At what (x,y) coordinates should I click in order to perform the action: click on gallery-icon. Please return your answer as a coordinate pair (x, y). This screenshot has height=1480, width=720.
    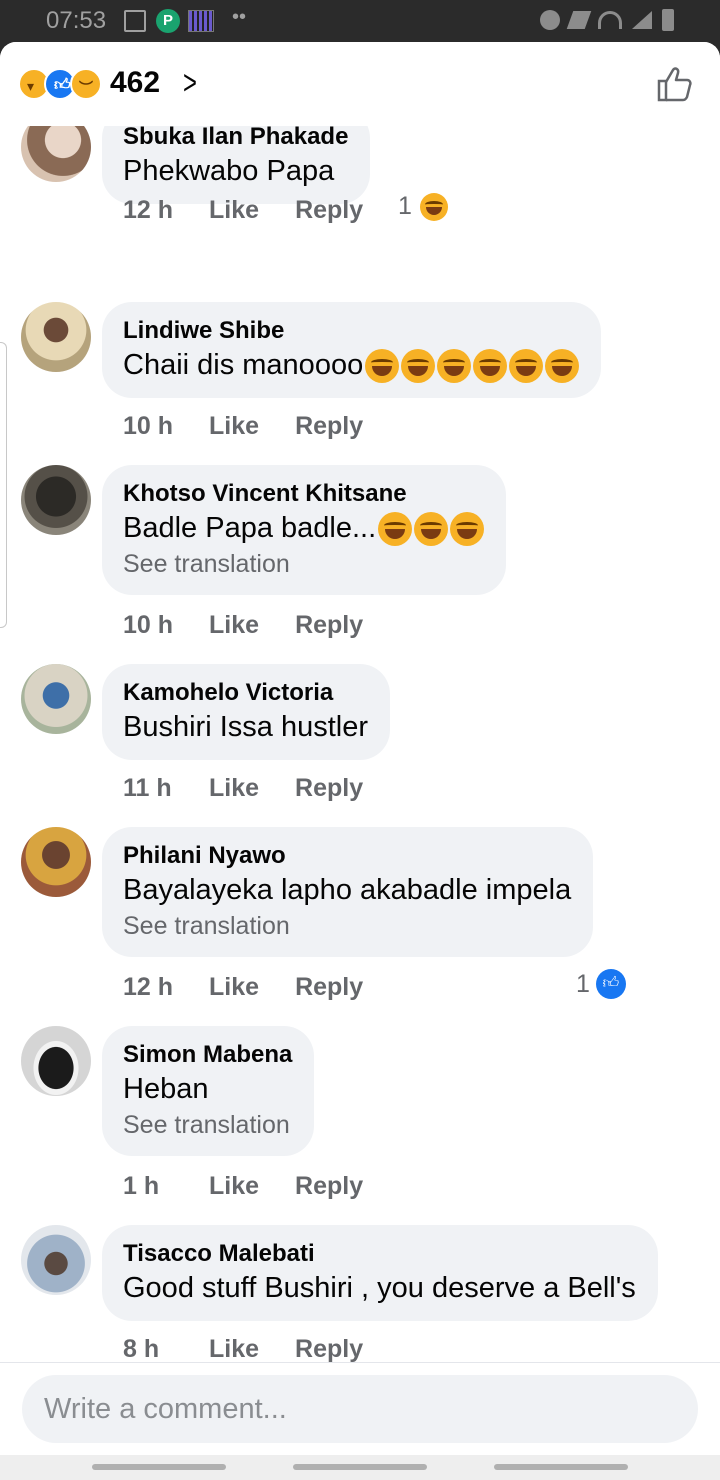
    Looking at the image, I should click on (135, 21).